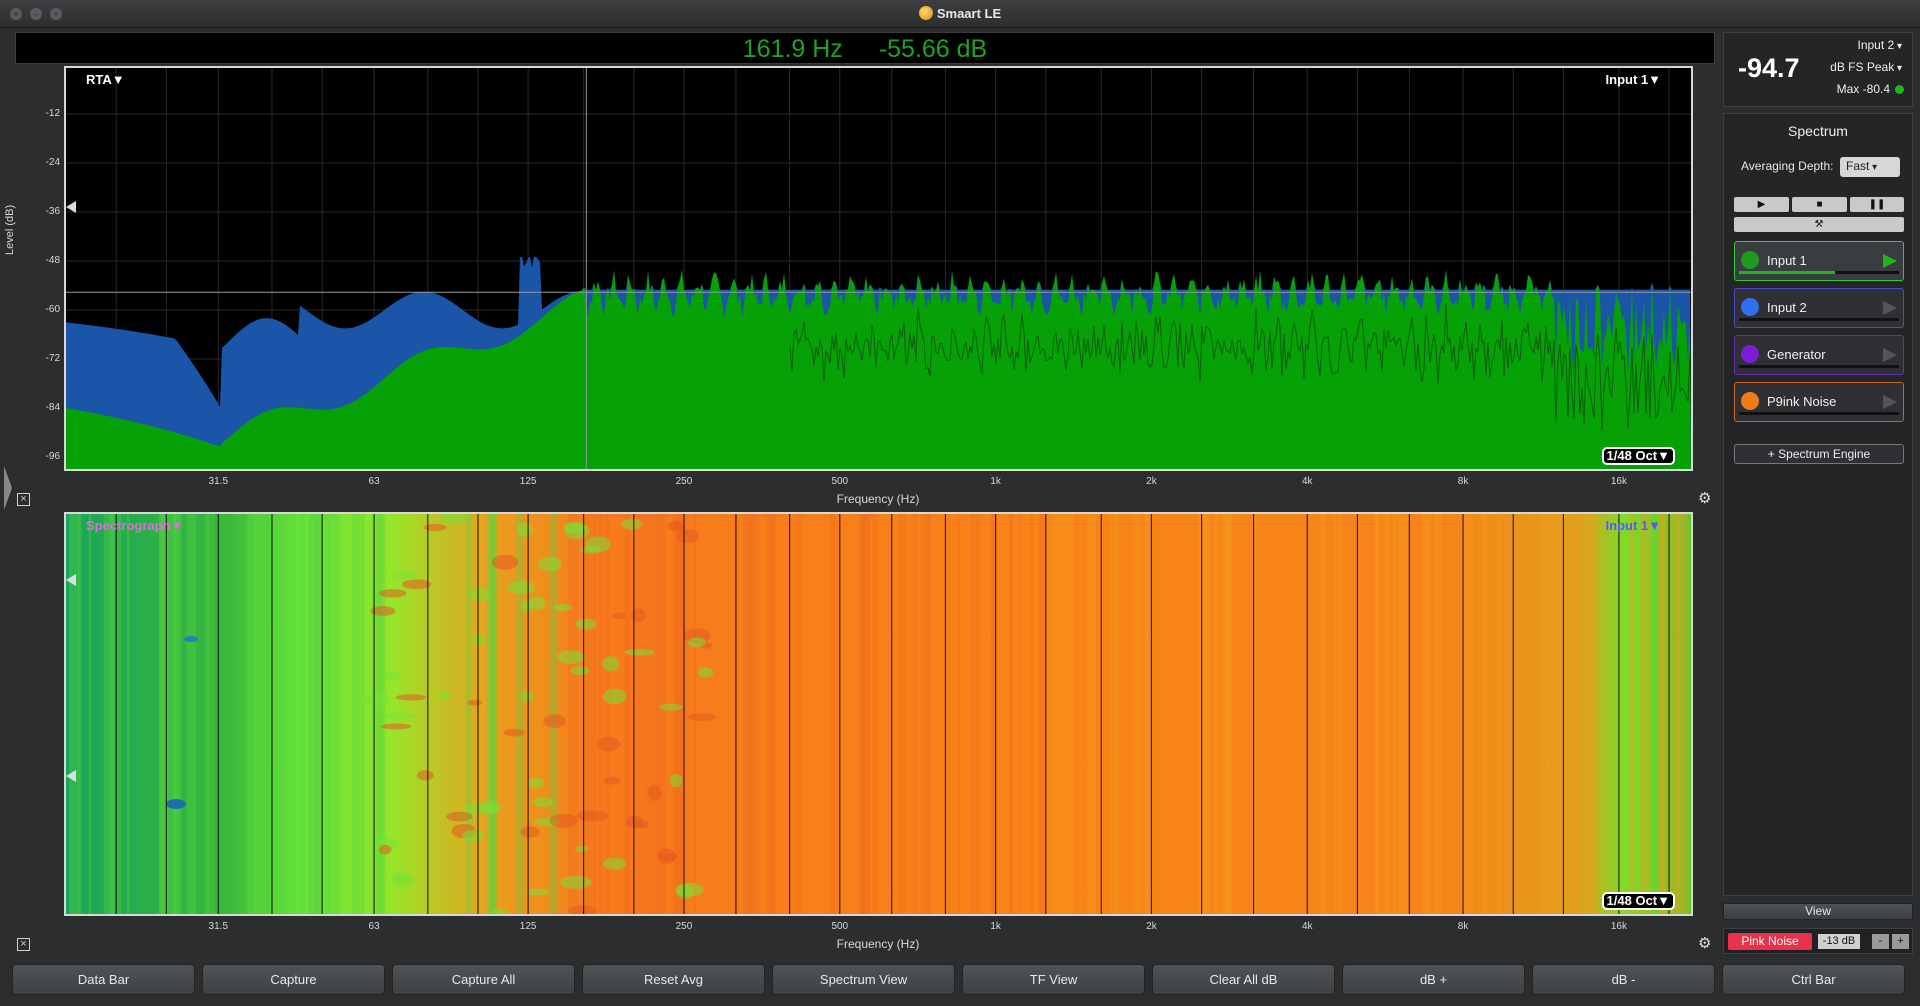 The height and width of the screenshot is (1006, 1920). Describe the element at coordinates (23, 944) in the screenshot. I see `spectrograph-close-icon: ×` at that location.